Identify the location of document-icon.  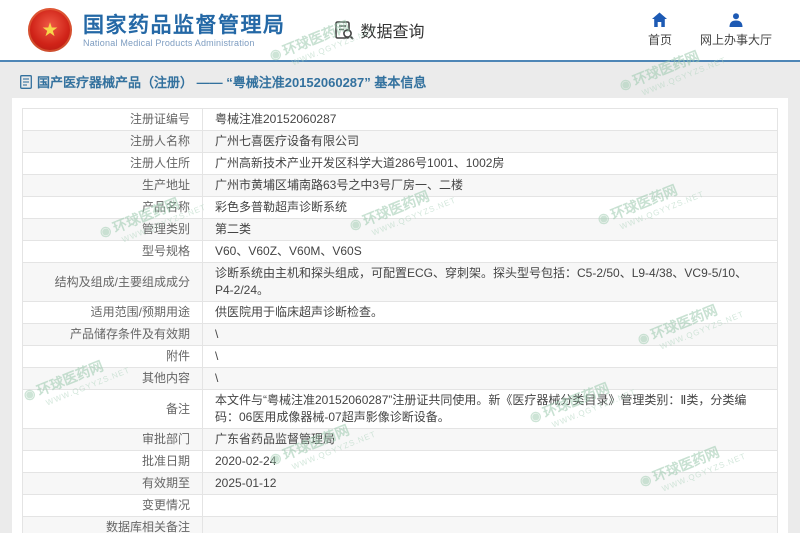
(26, 81).